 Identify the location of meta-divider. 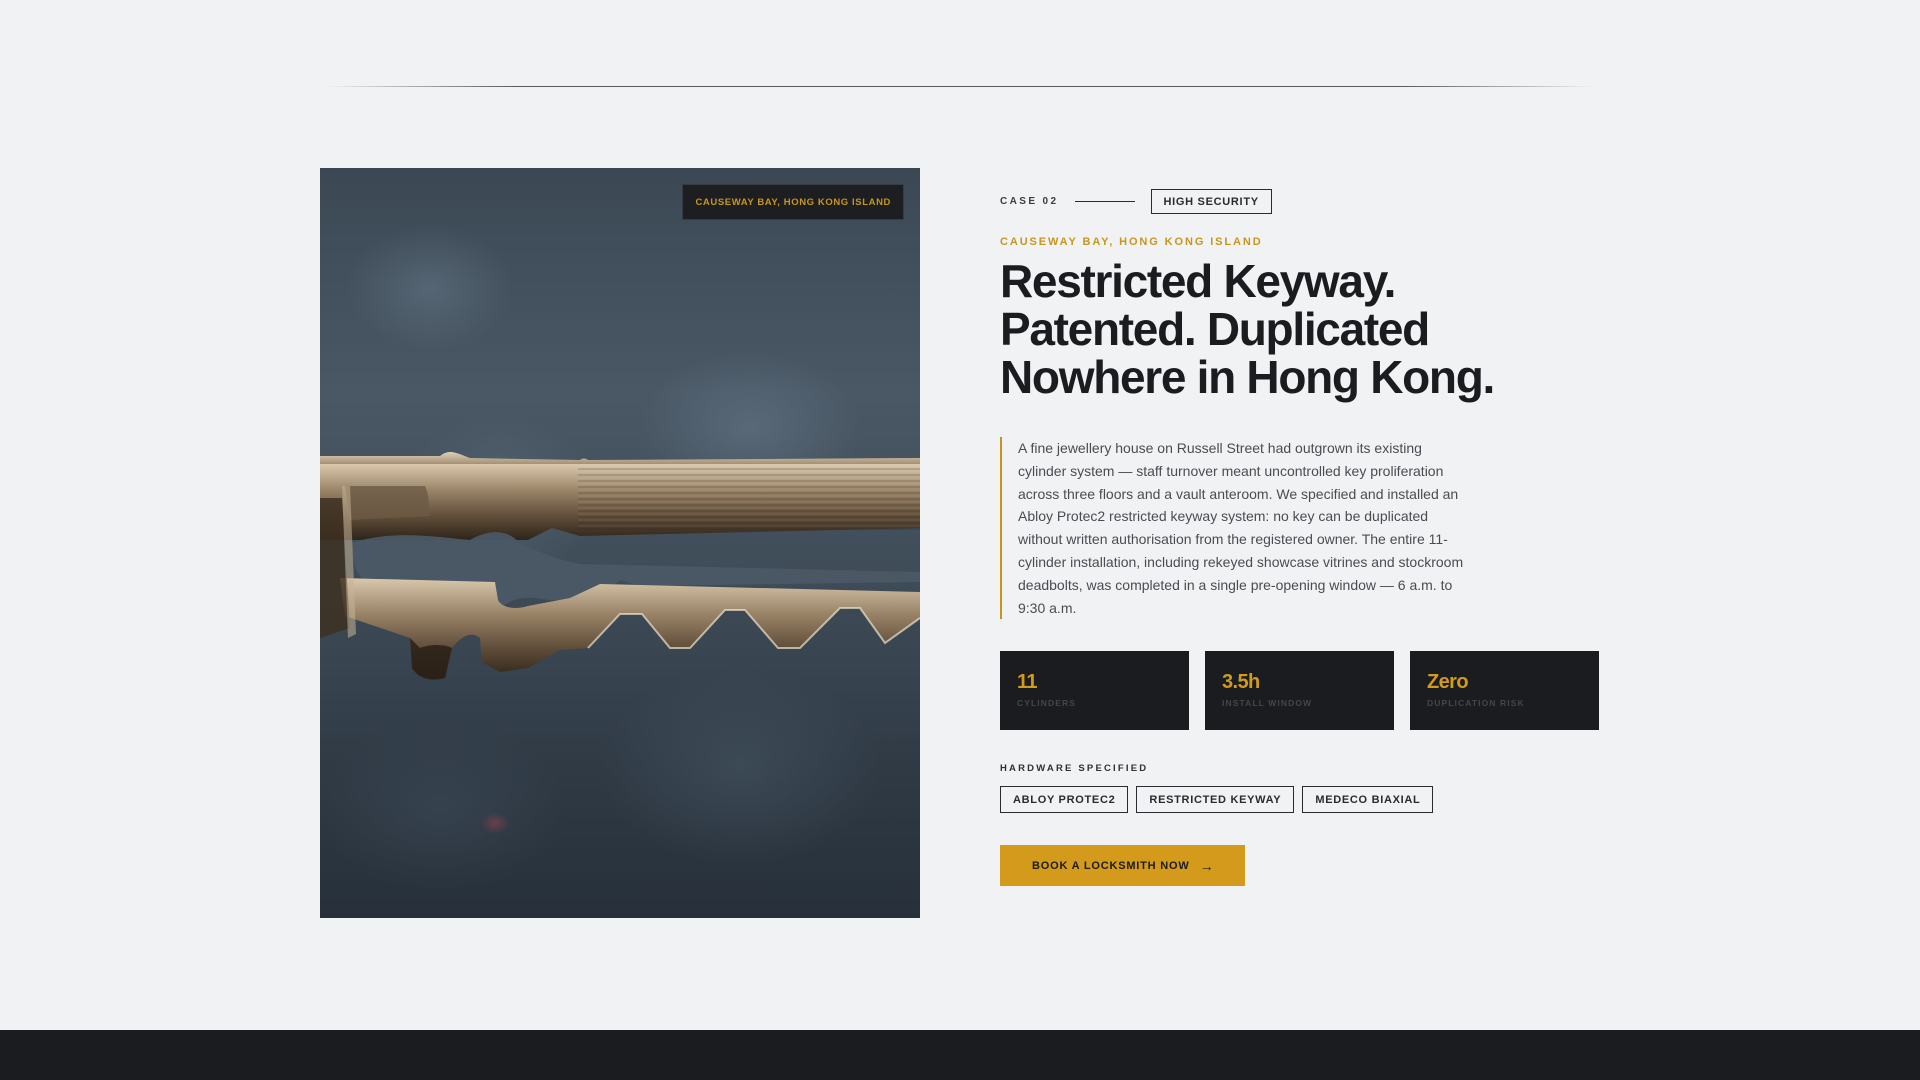
(1104, 201).